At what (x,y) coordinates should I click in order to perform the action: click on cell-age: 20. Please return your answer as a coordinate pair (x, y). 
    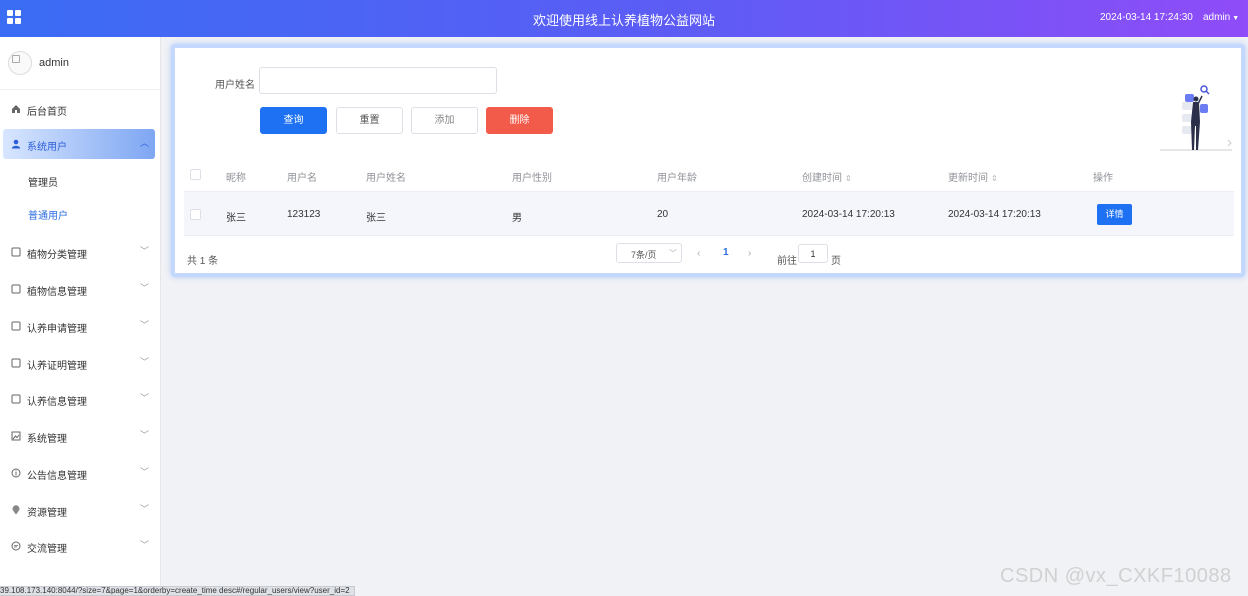
    Looking at the image, I should click on (663, 214).